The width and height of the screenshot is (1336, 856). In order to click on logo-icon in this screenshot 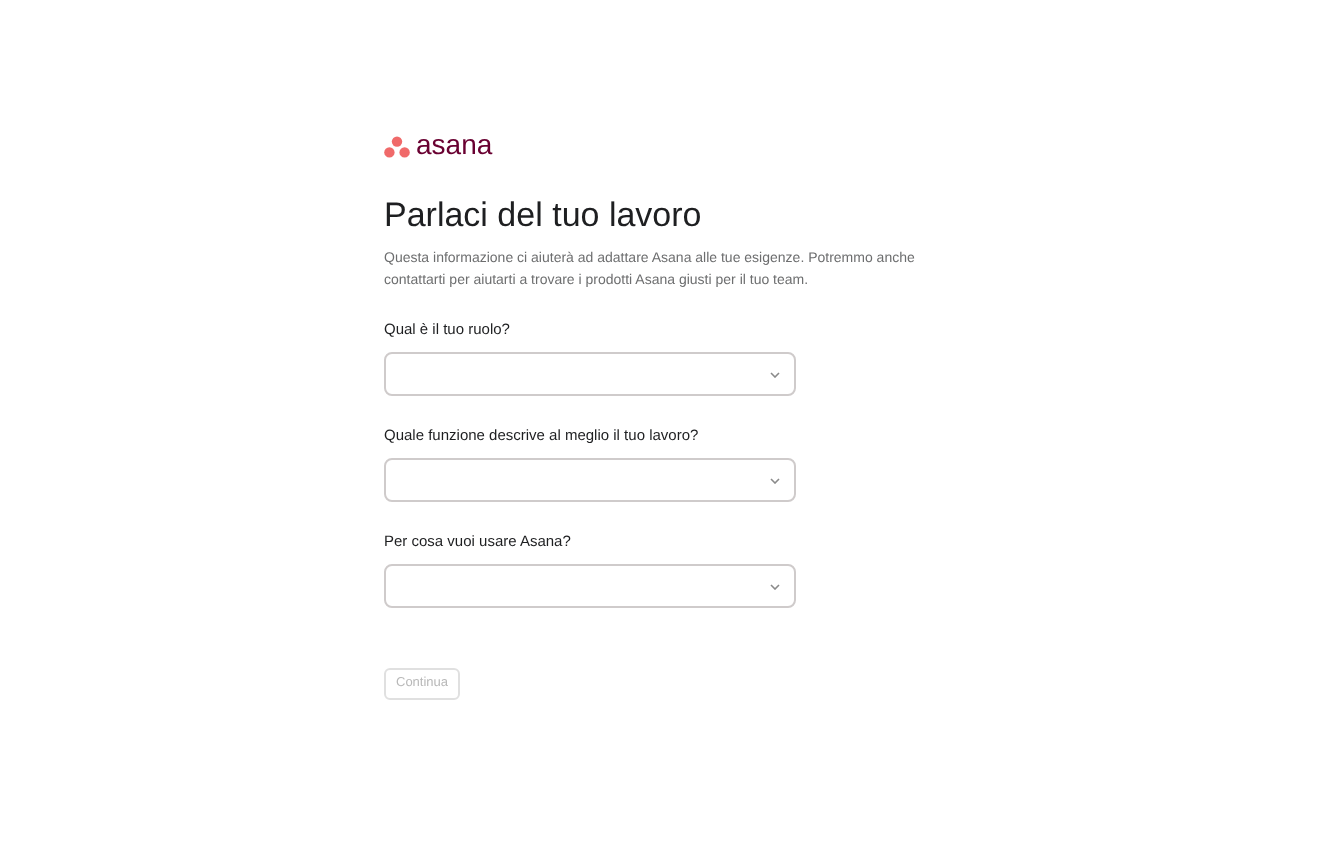, I will do `click(397, 146)`.